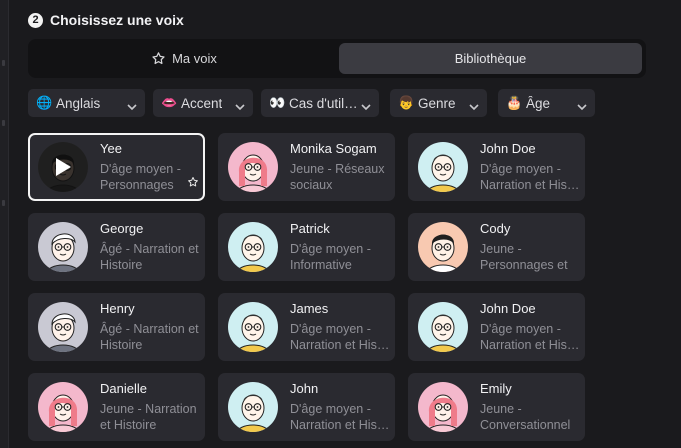 The width and height of the screenshot is (681, 448). I want to click on birthday-cake-icon: 🎂, so click(514, 102).